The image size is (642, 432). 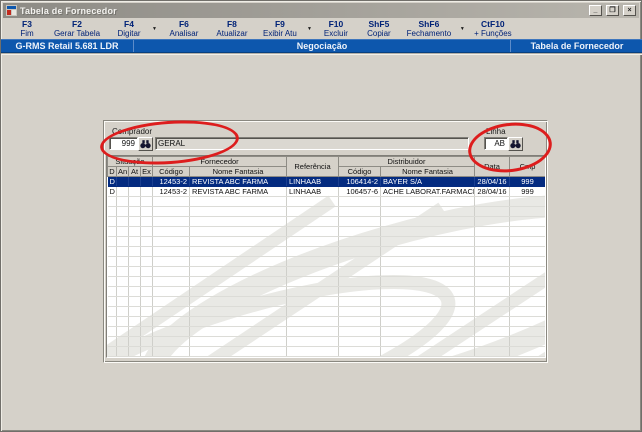 I want to click on linha-label: Linha, so click(x=496, y=131).